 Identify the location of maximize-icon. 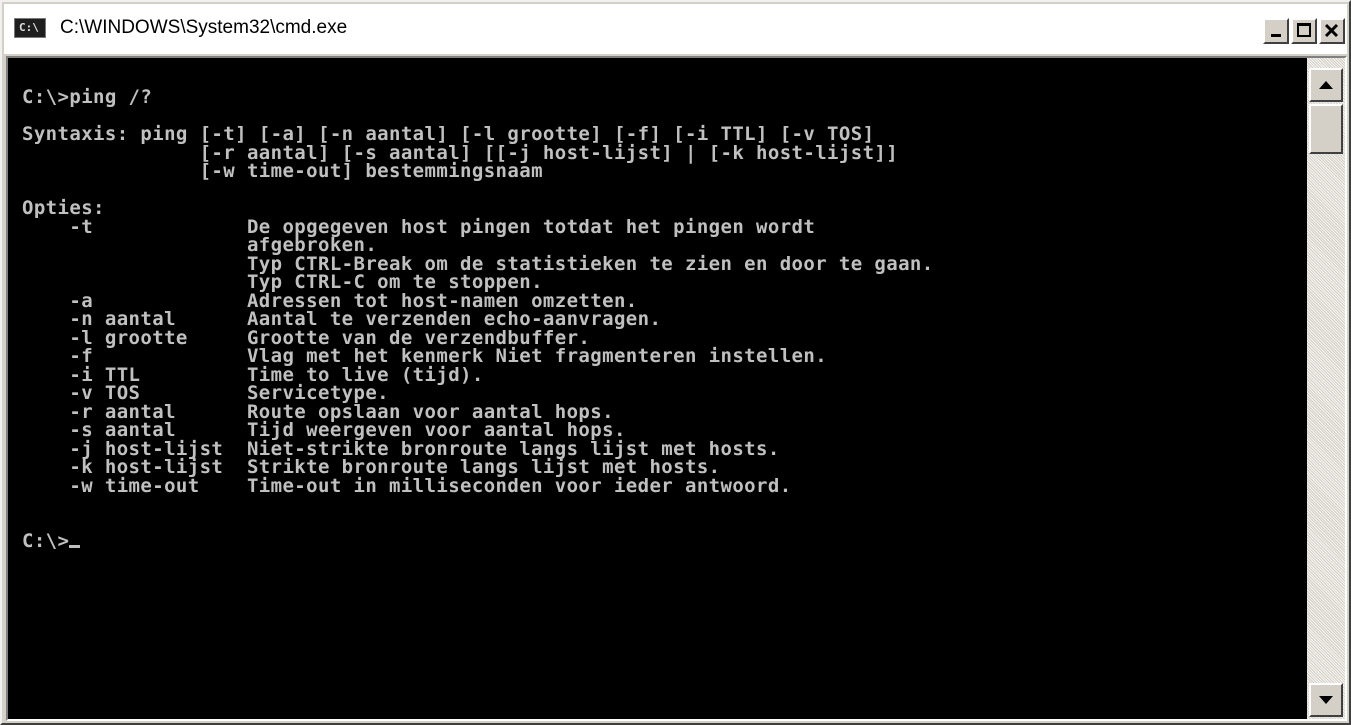
(1304, 30).